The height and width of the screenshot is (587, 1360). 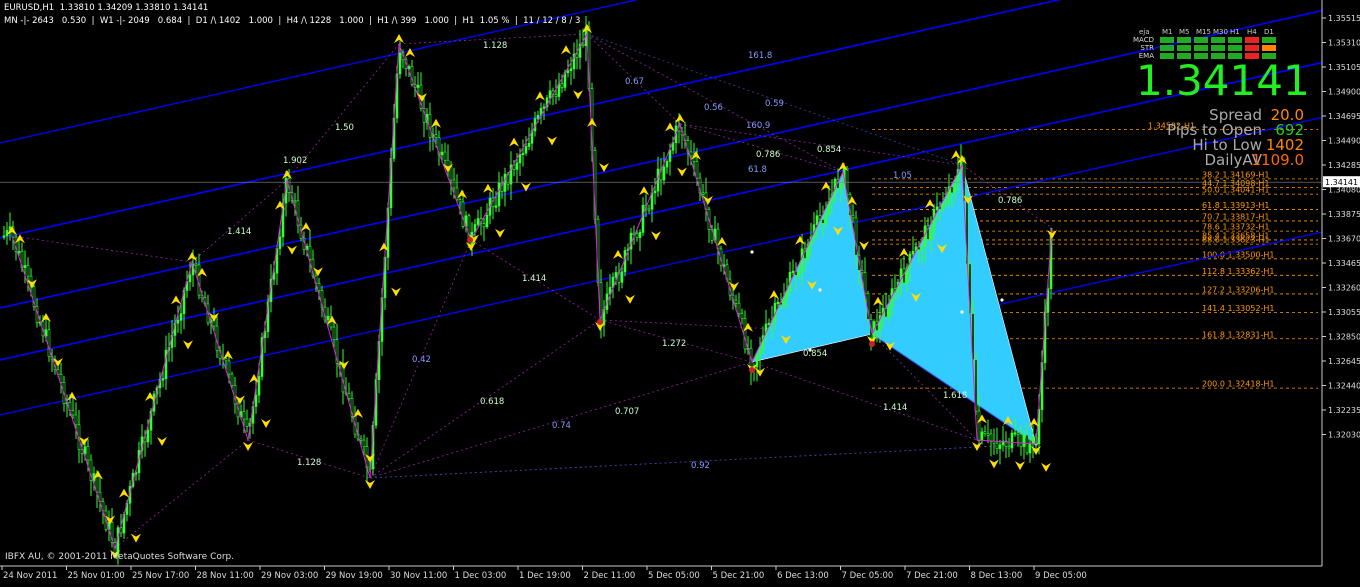 What do you see at coordinates (815, 354) in the screenshot?
I see `pattern-ratio-label: 0.854` at bounding box center [815, 354].